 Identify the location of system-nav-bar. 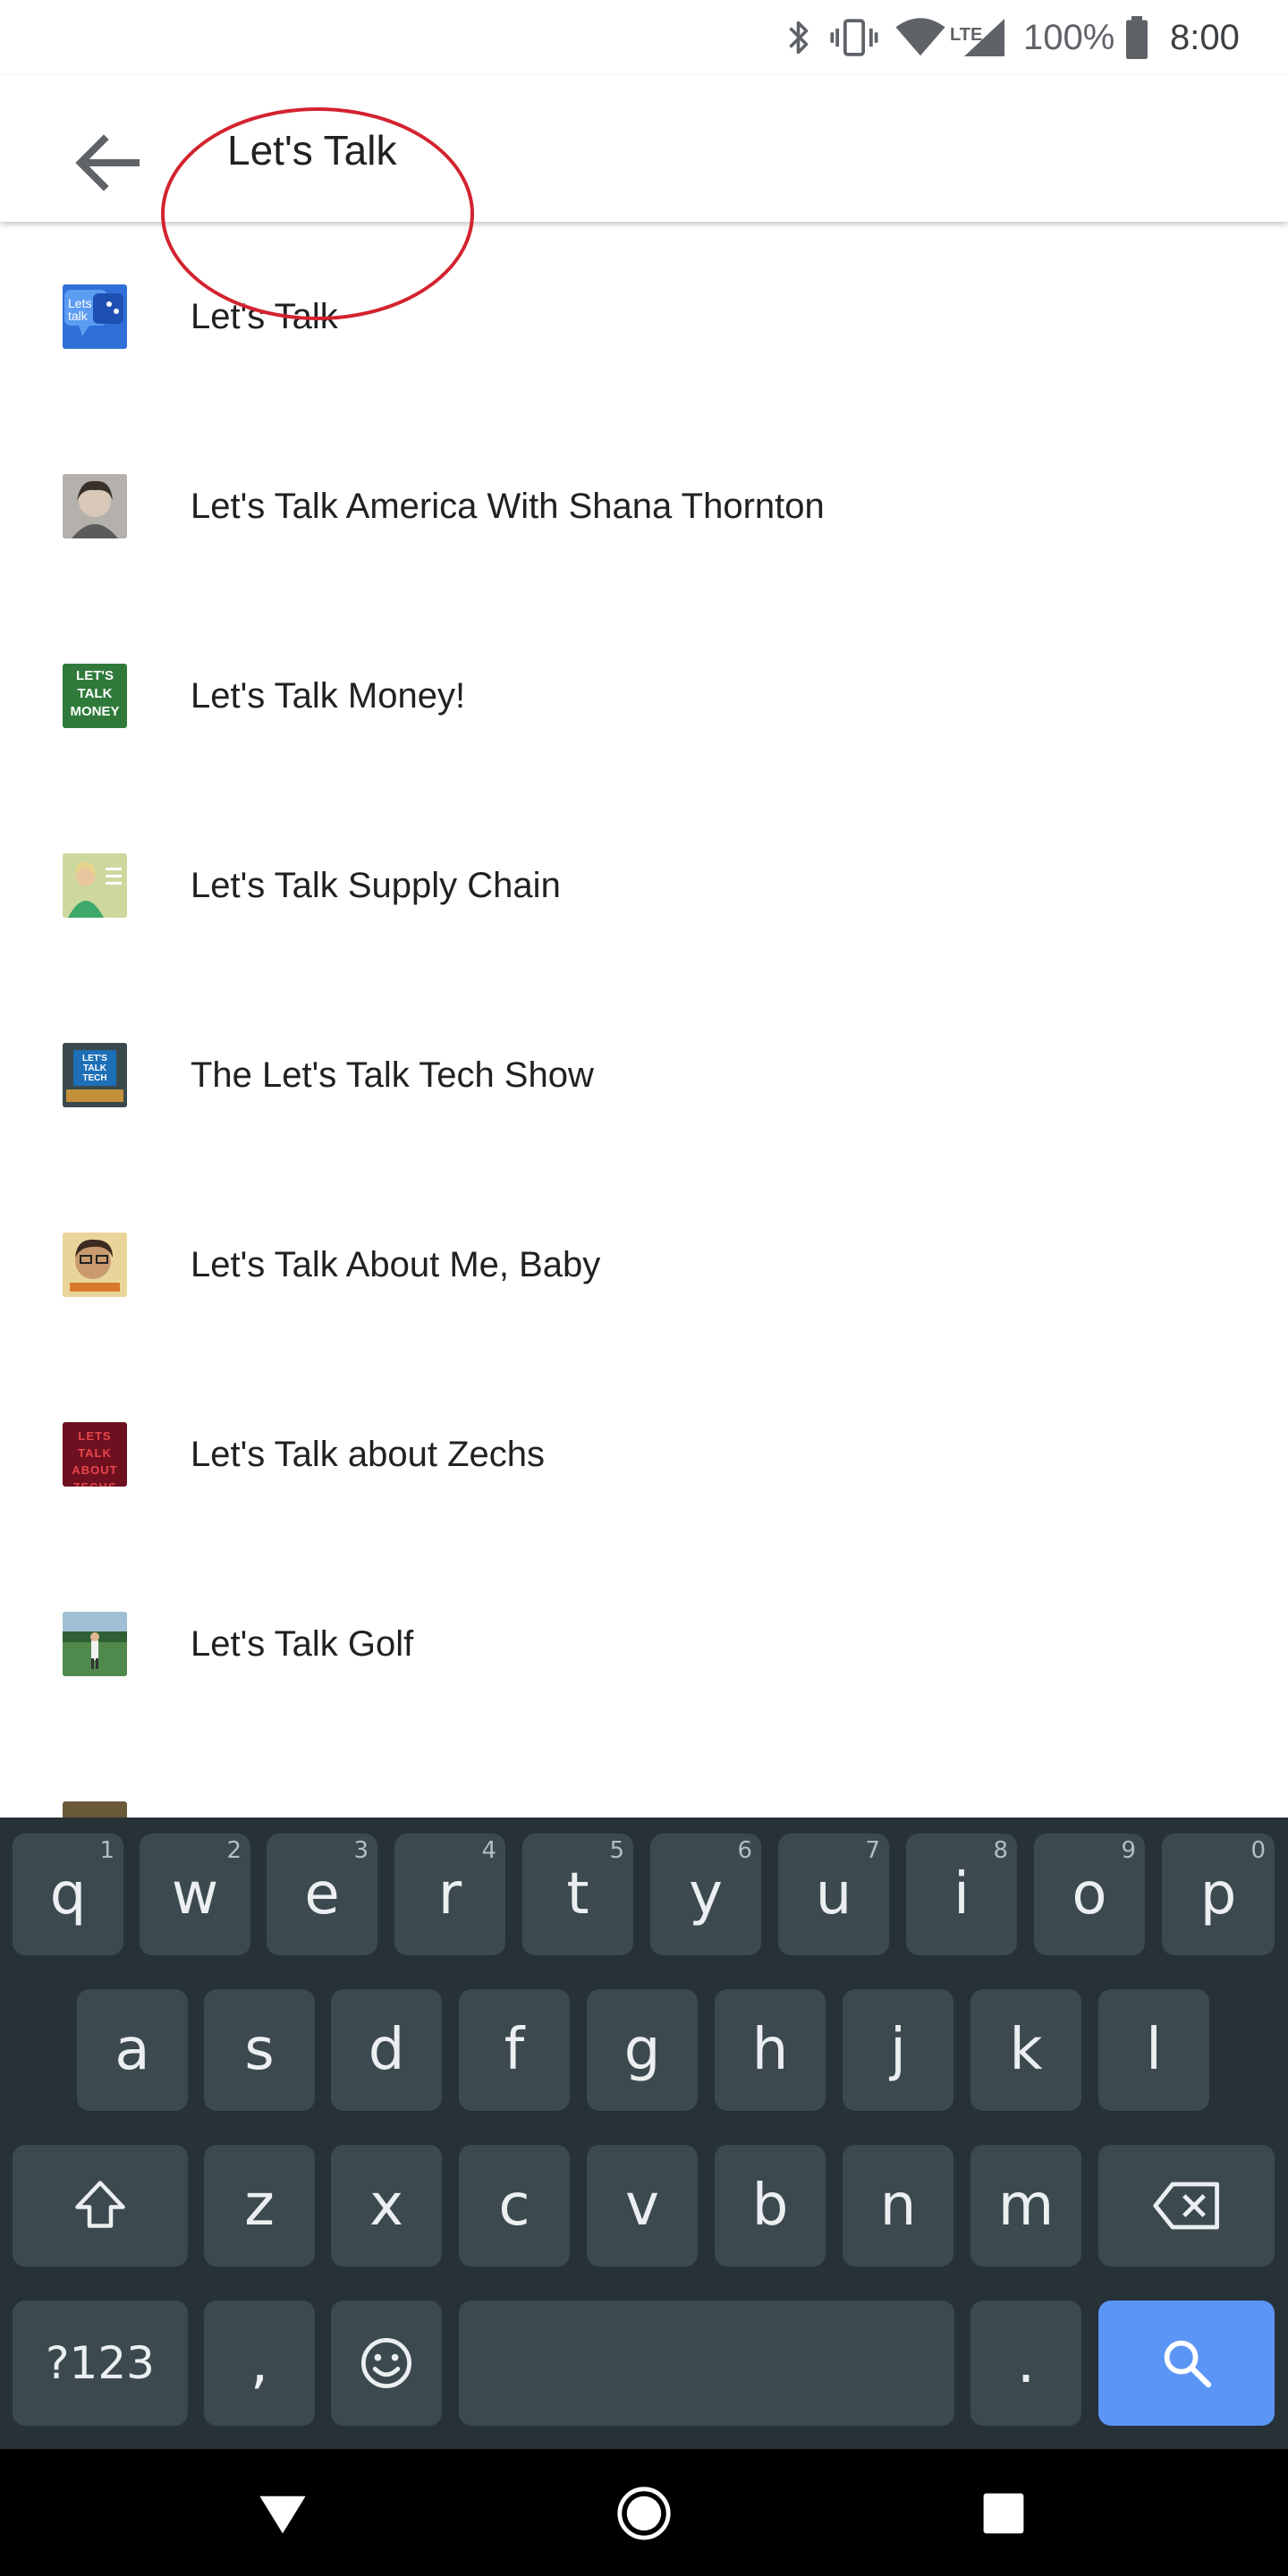
(644, 2512).